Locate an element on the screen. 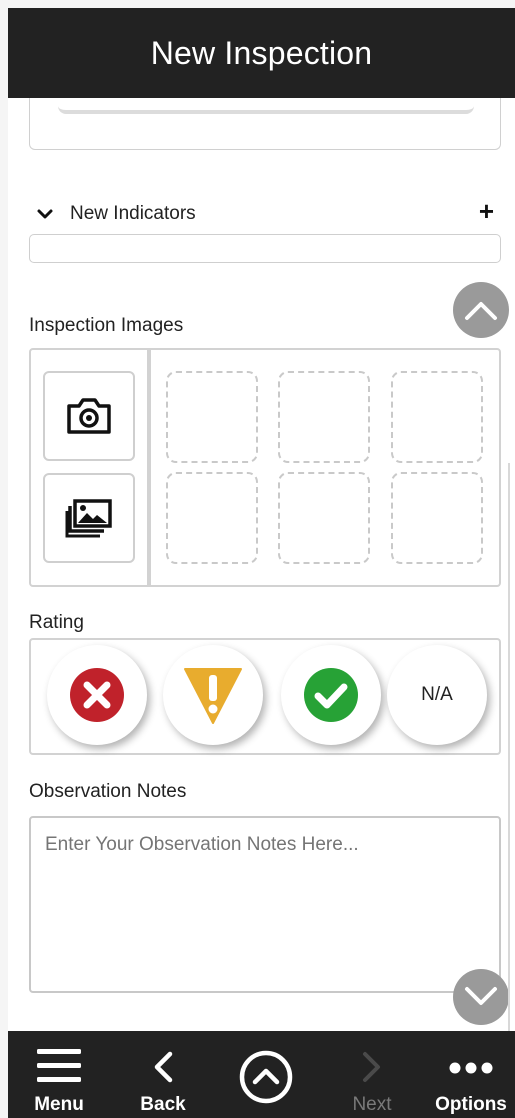 This screenshot has width=515, height=1118. rating-pass-button is located at coordinates (331, 695).